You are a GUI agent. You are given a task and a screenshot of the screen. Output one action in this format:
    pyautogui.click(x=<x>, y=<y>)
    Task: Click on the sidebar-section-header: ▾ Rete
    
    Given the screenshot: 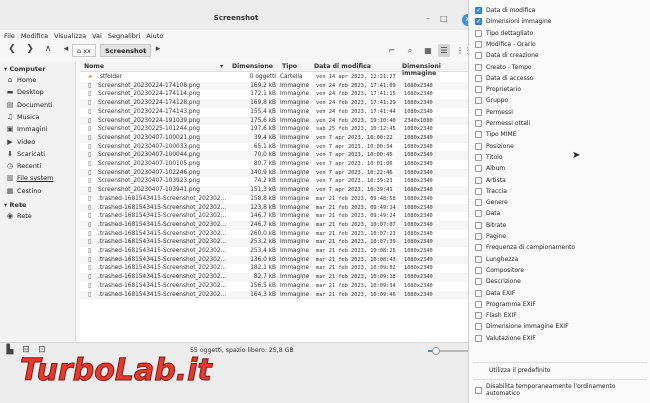 What is the action you would take?
    pyautogui.click(x=15, y=205)
    